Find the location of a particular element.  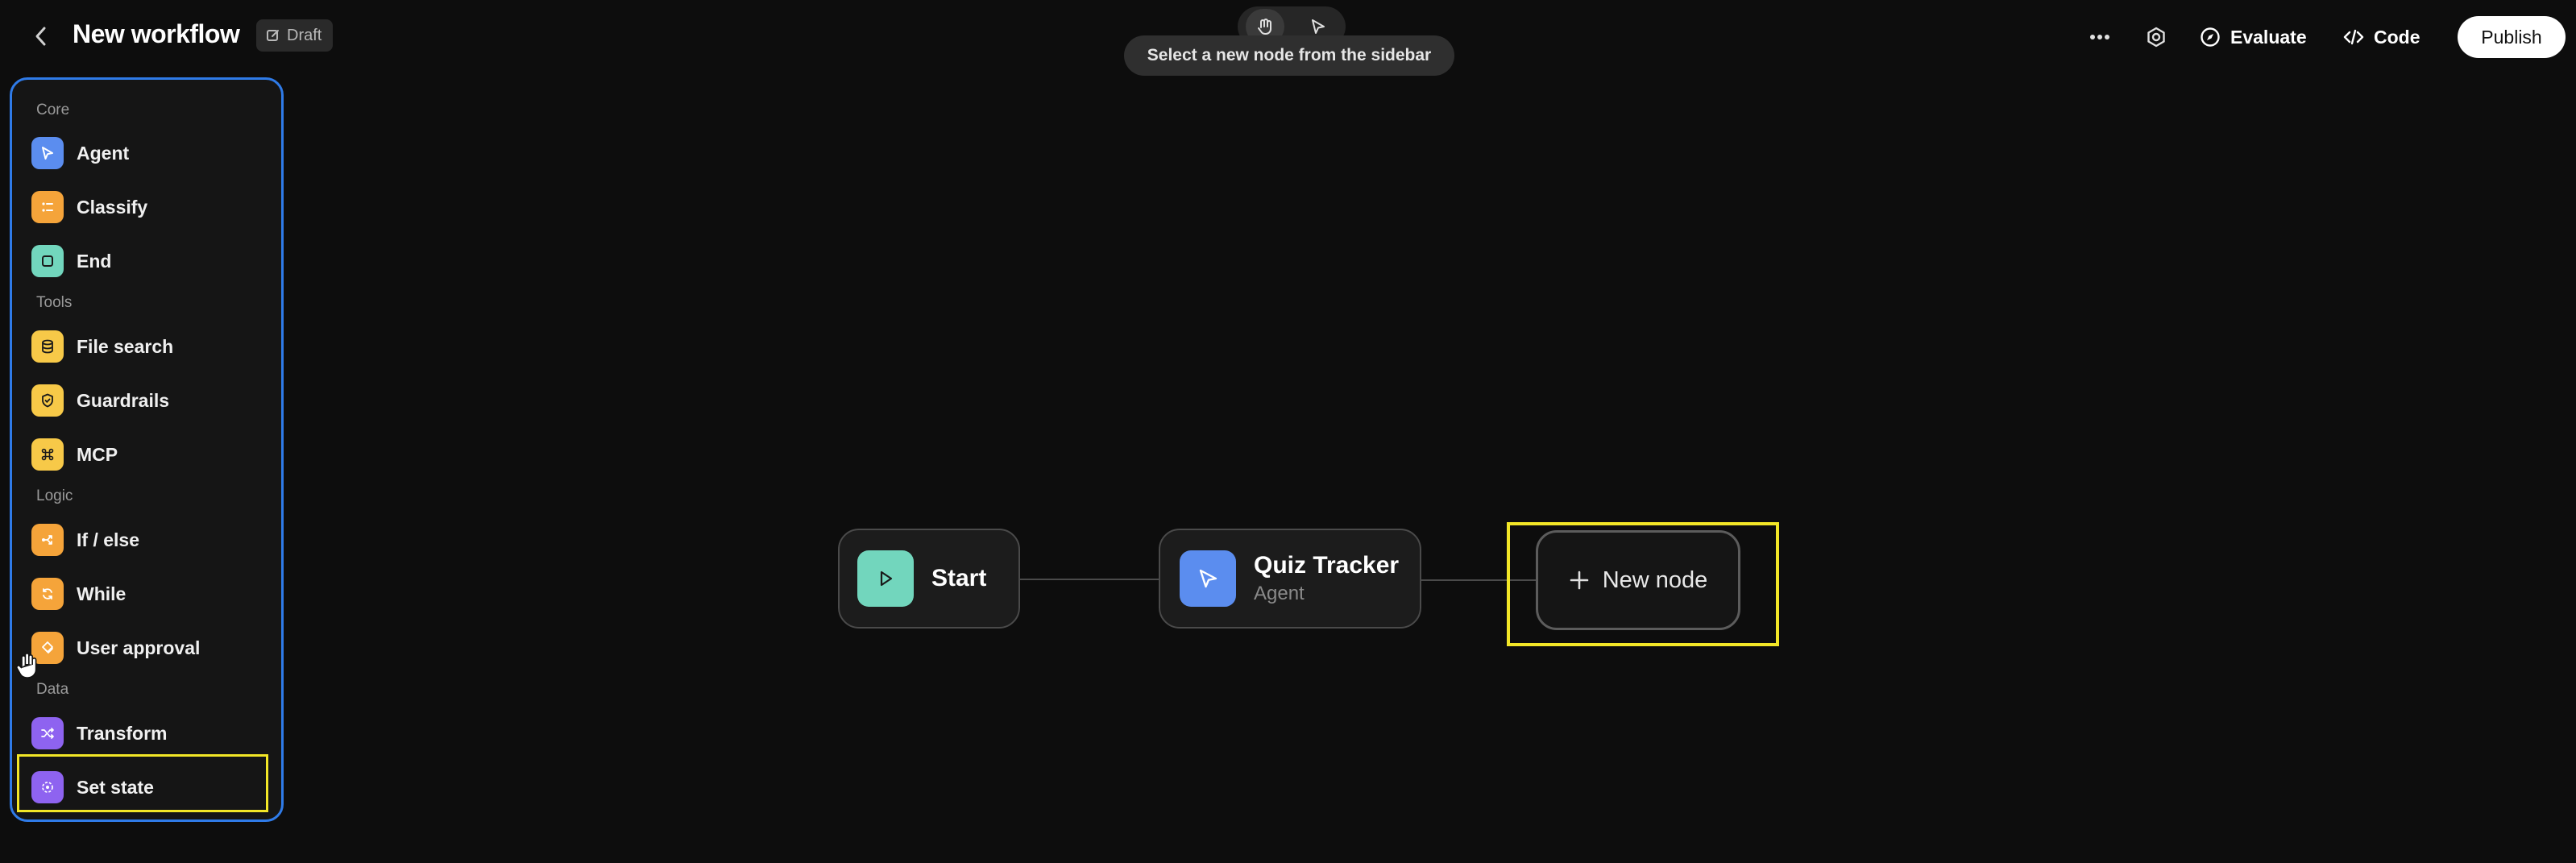

code-icon is located at coordinates (2353, 37).